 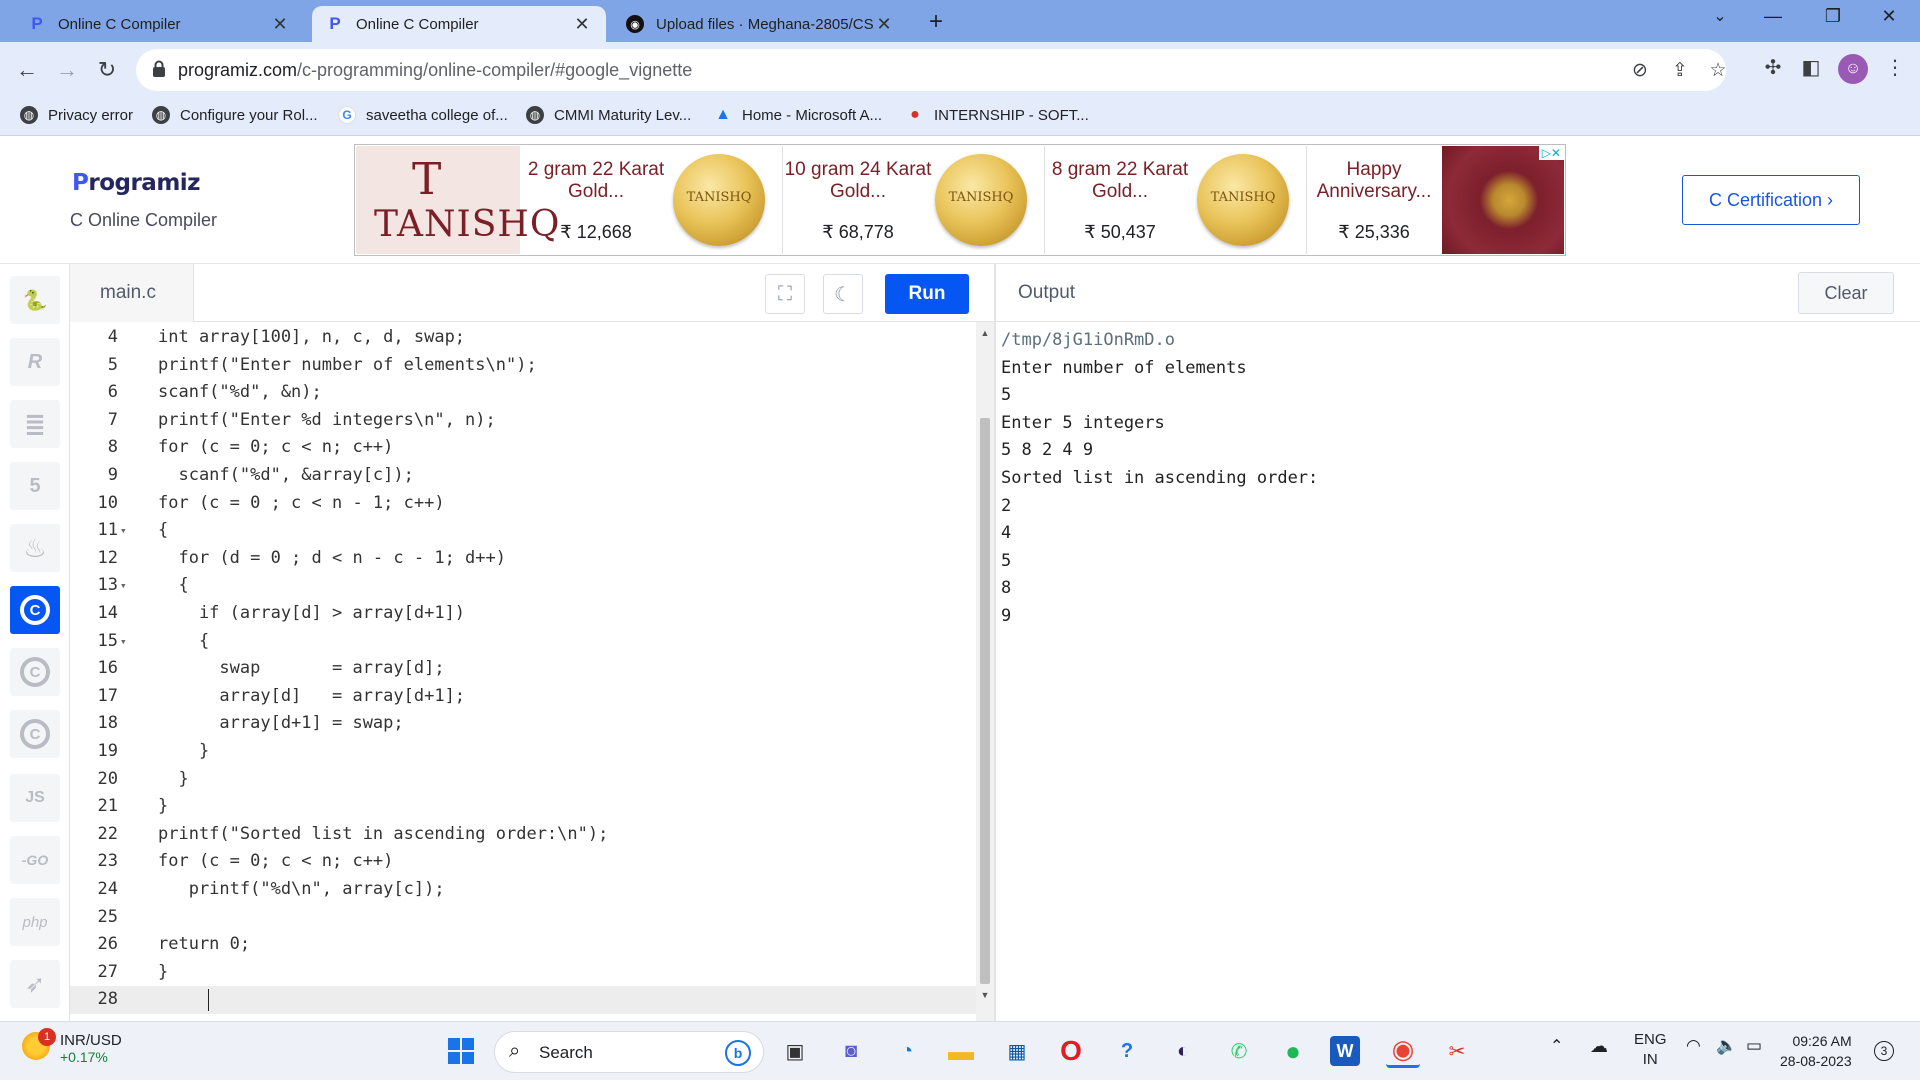 What do you see at coordinates (1693, 1046) in the screenshot?
I see `wifi-icon: ◠` at bounding box center [1693, 1046].